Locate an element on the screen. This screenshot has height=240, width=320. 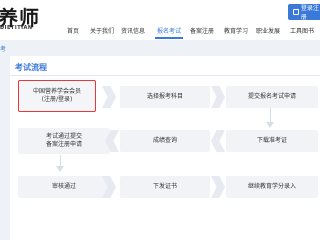
main-nav: 首页 关于我们 资讯信息 报名考试 备案注册 教育学习 职业发展 工具图书 is located at coordinates (160, 31).